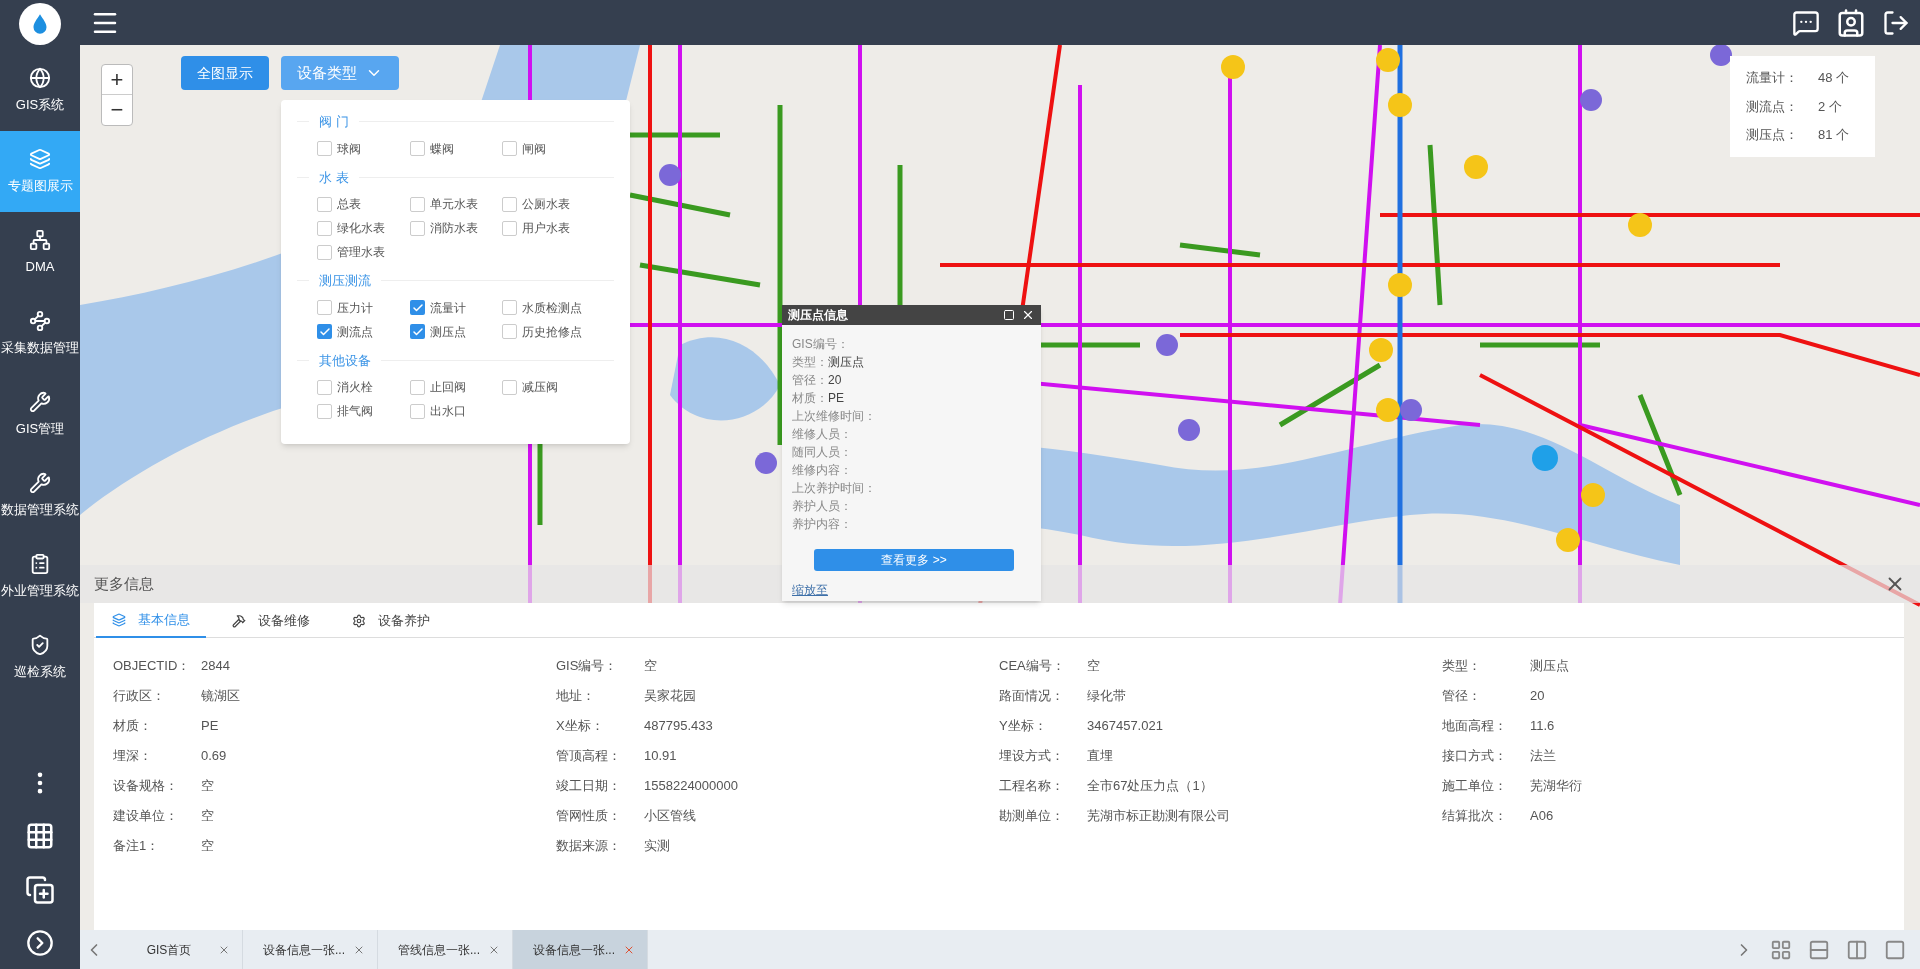 This screenshot has height=969, width=1920. What do you see at coordinates (363, 411) in the screenshot?
I see `filter-checkbox: 排气阀` at bounding box center [363, 411].